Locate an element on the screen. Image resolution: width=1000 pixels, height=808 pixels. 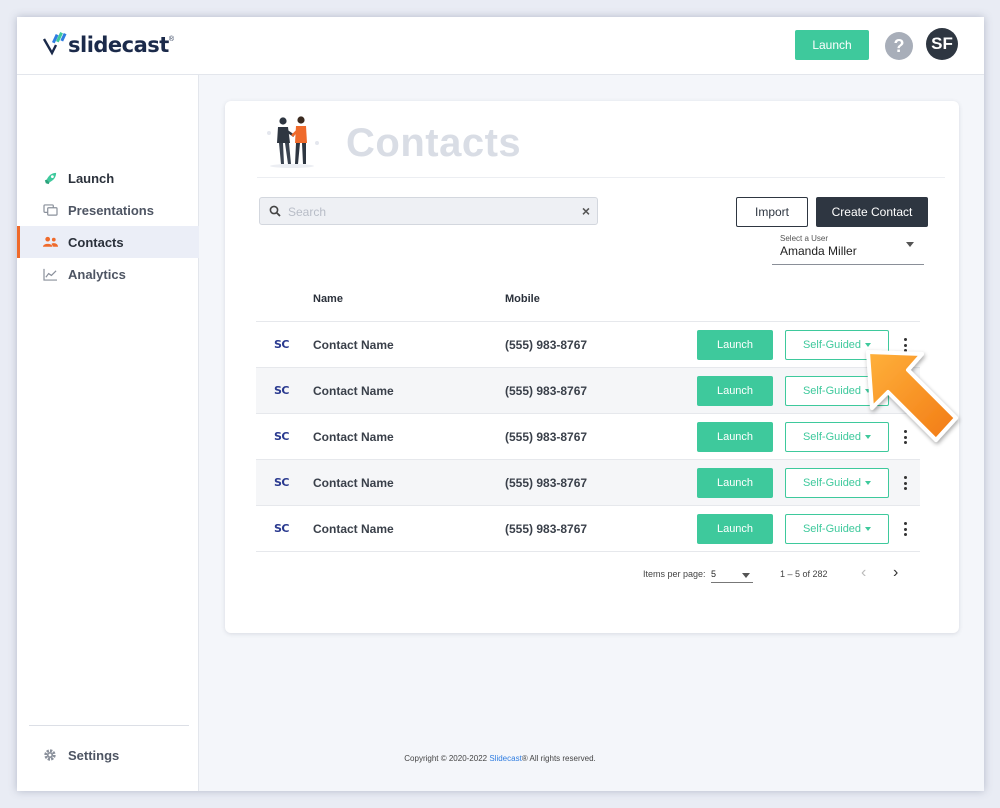
search-input is located at coordinates (428, 212).